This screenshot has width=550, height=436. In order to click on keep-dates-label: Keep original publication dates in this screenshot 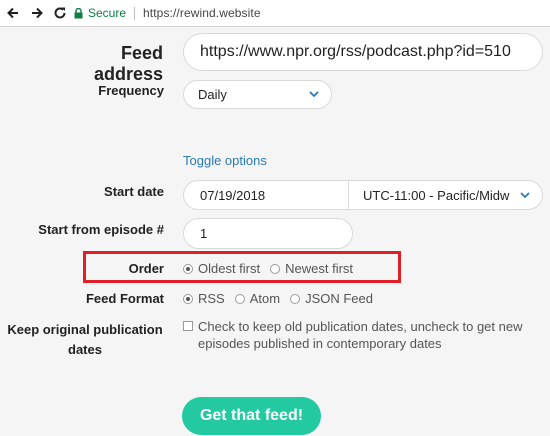, I will do `click(85, 340)`.